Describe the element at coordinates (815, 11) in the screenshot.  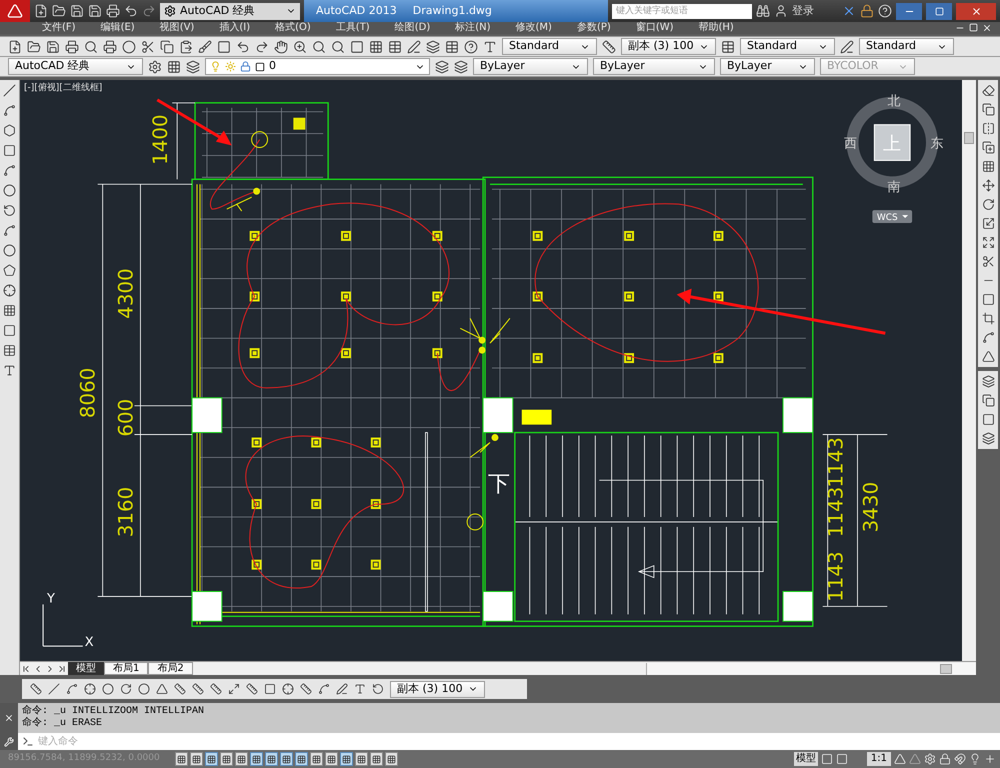
I see `sign-in-link: 登录` at that location.